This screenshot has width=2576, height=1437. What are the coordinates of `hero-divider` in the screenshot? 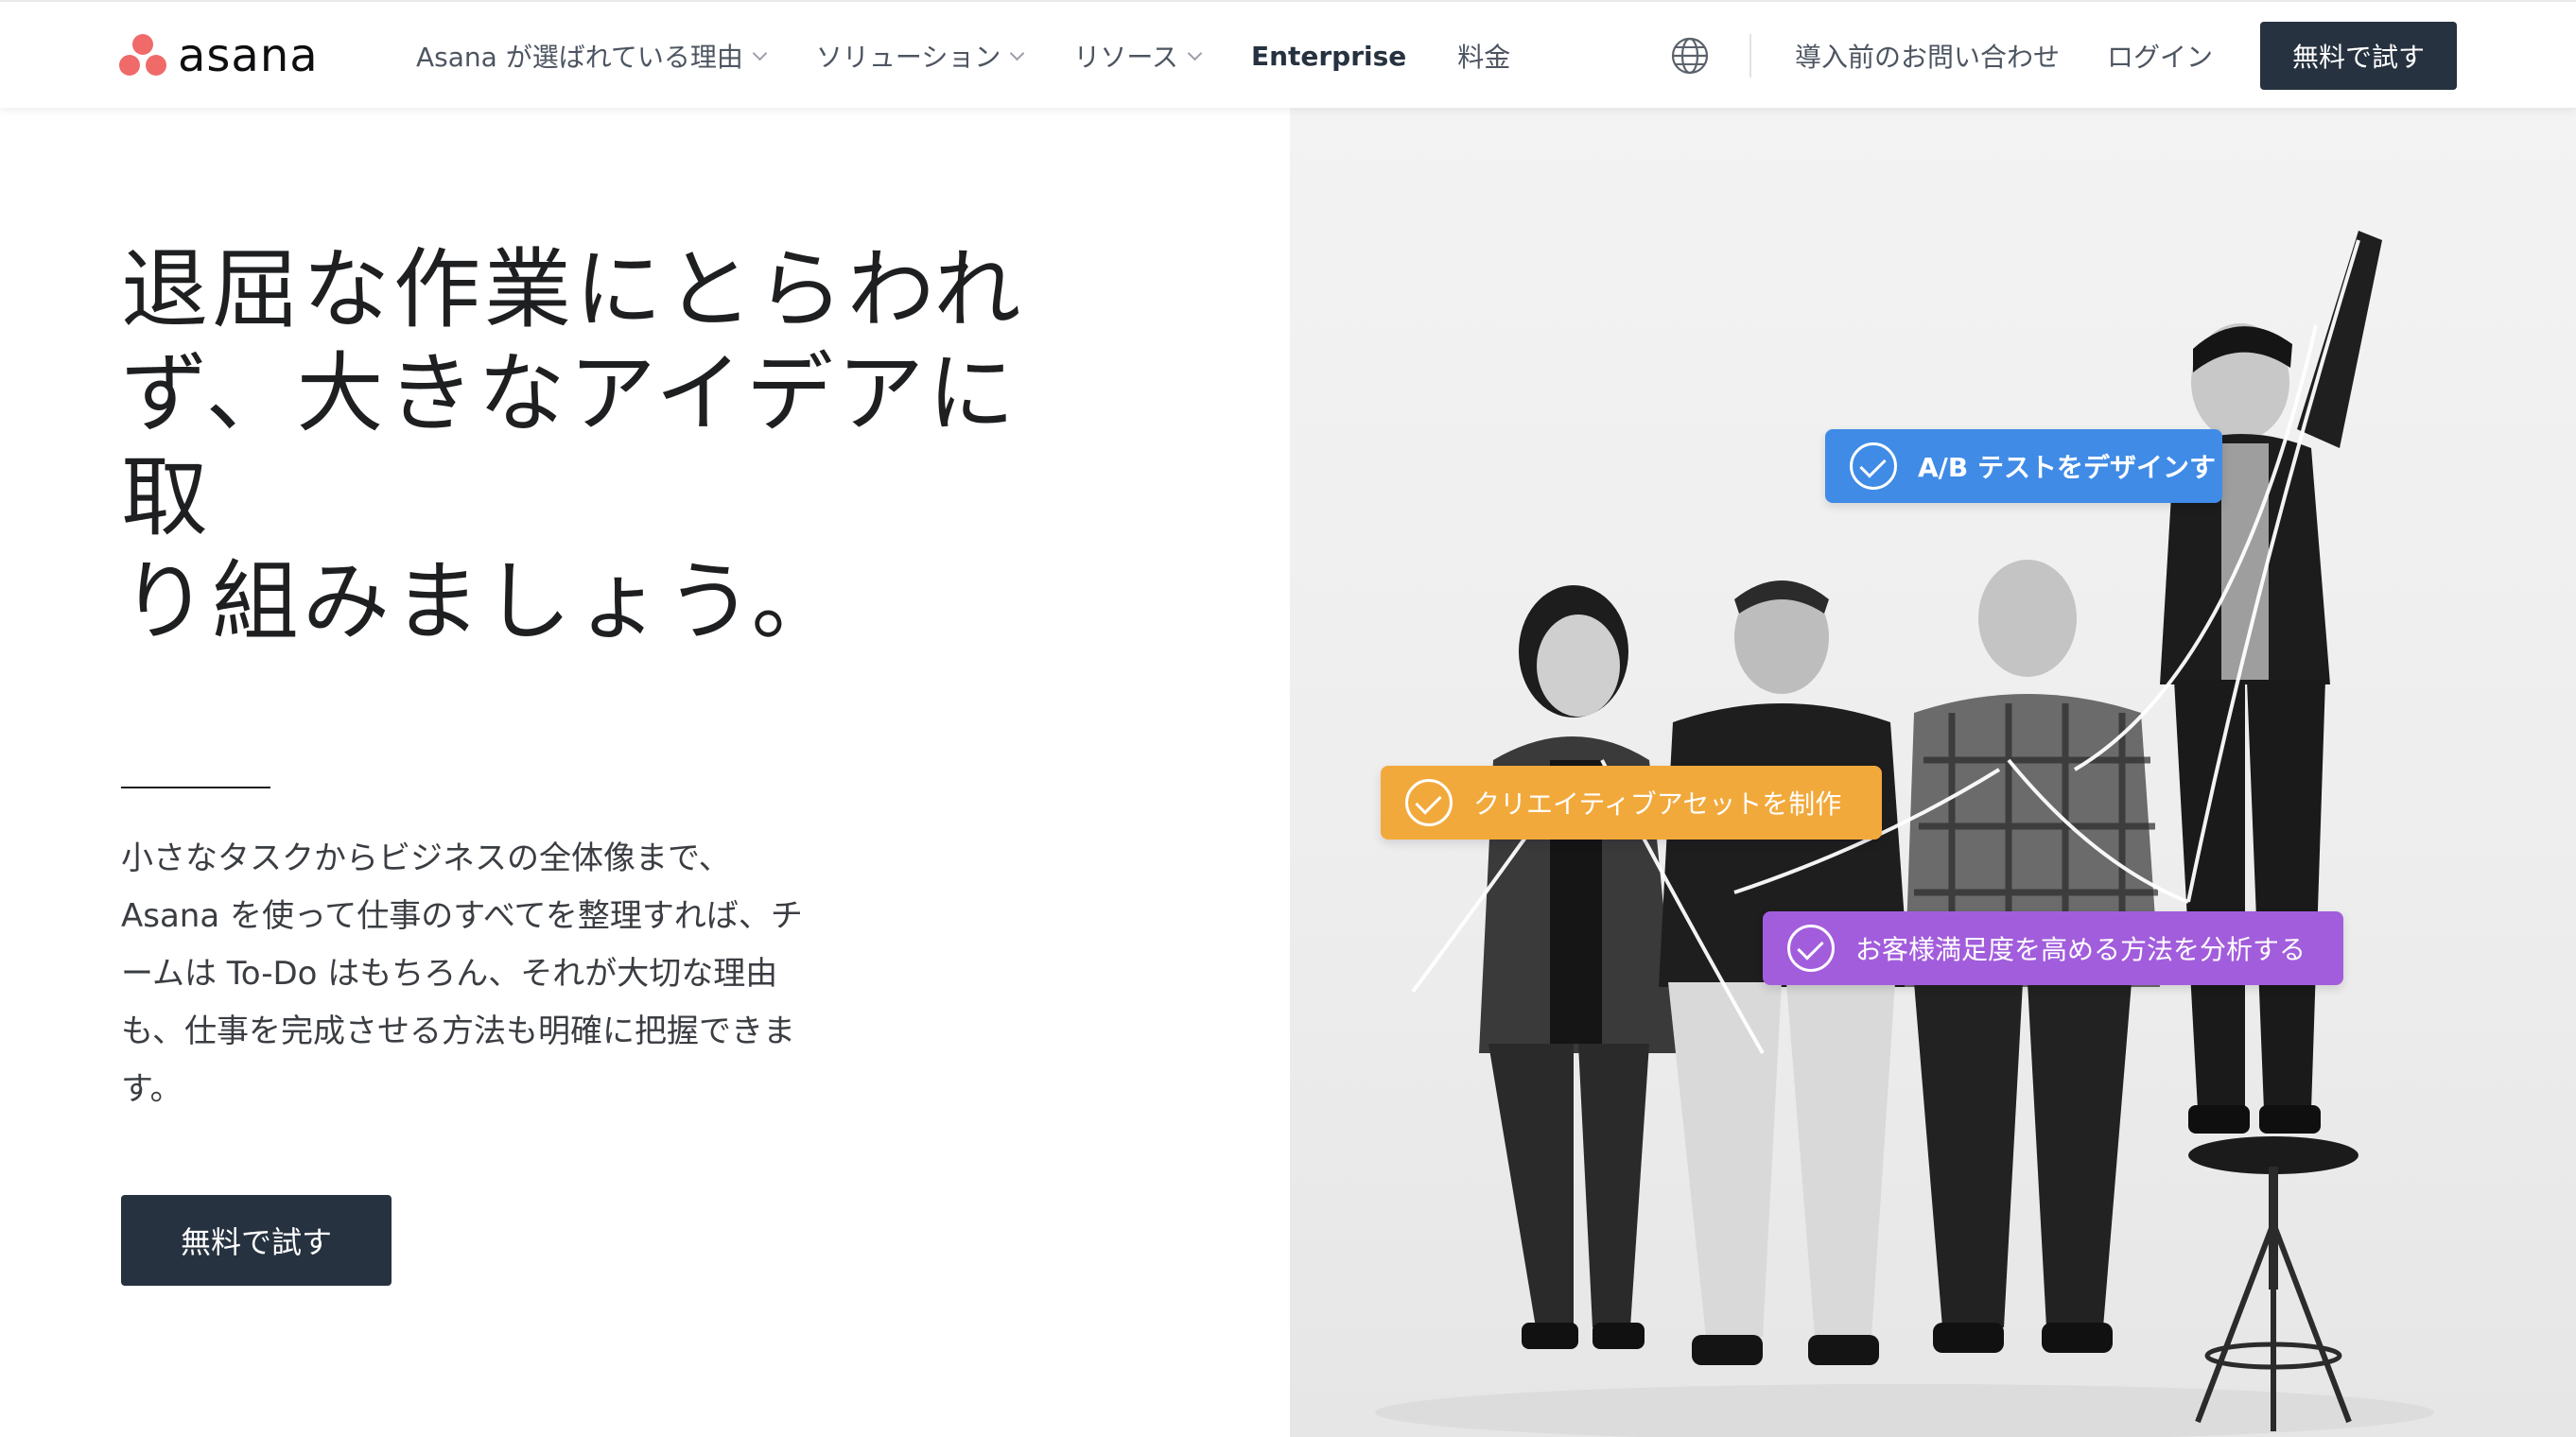 It's located at (195, 787).